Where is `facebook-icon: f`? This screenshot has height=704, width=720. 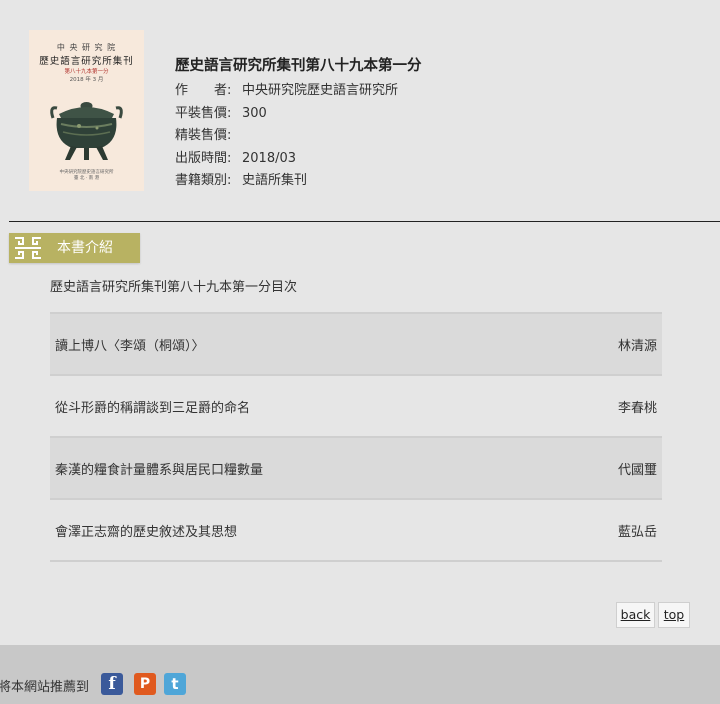
facebook-icon: f is located at coordinates (112, 684).